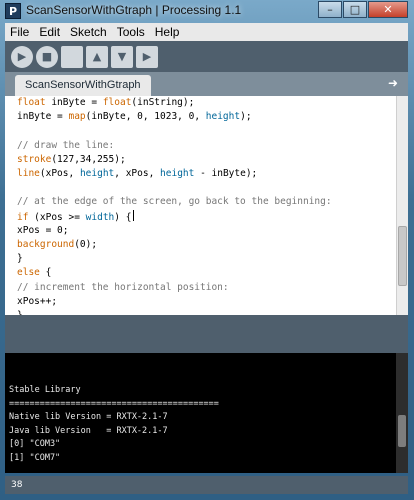 The height and width of the screenshot is (500, 414). Describe the element at coordinates (388, 9) in the screenshot. I see `close-button: ✕` at that location.